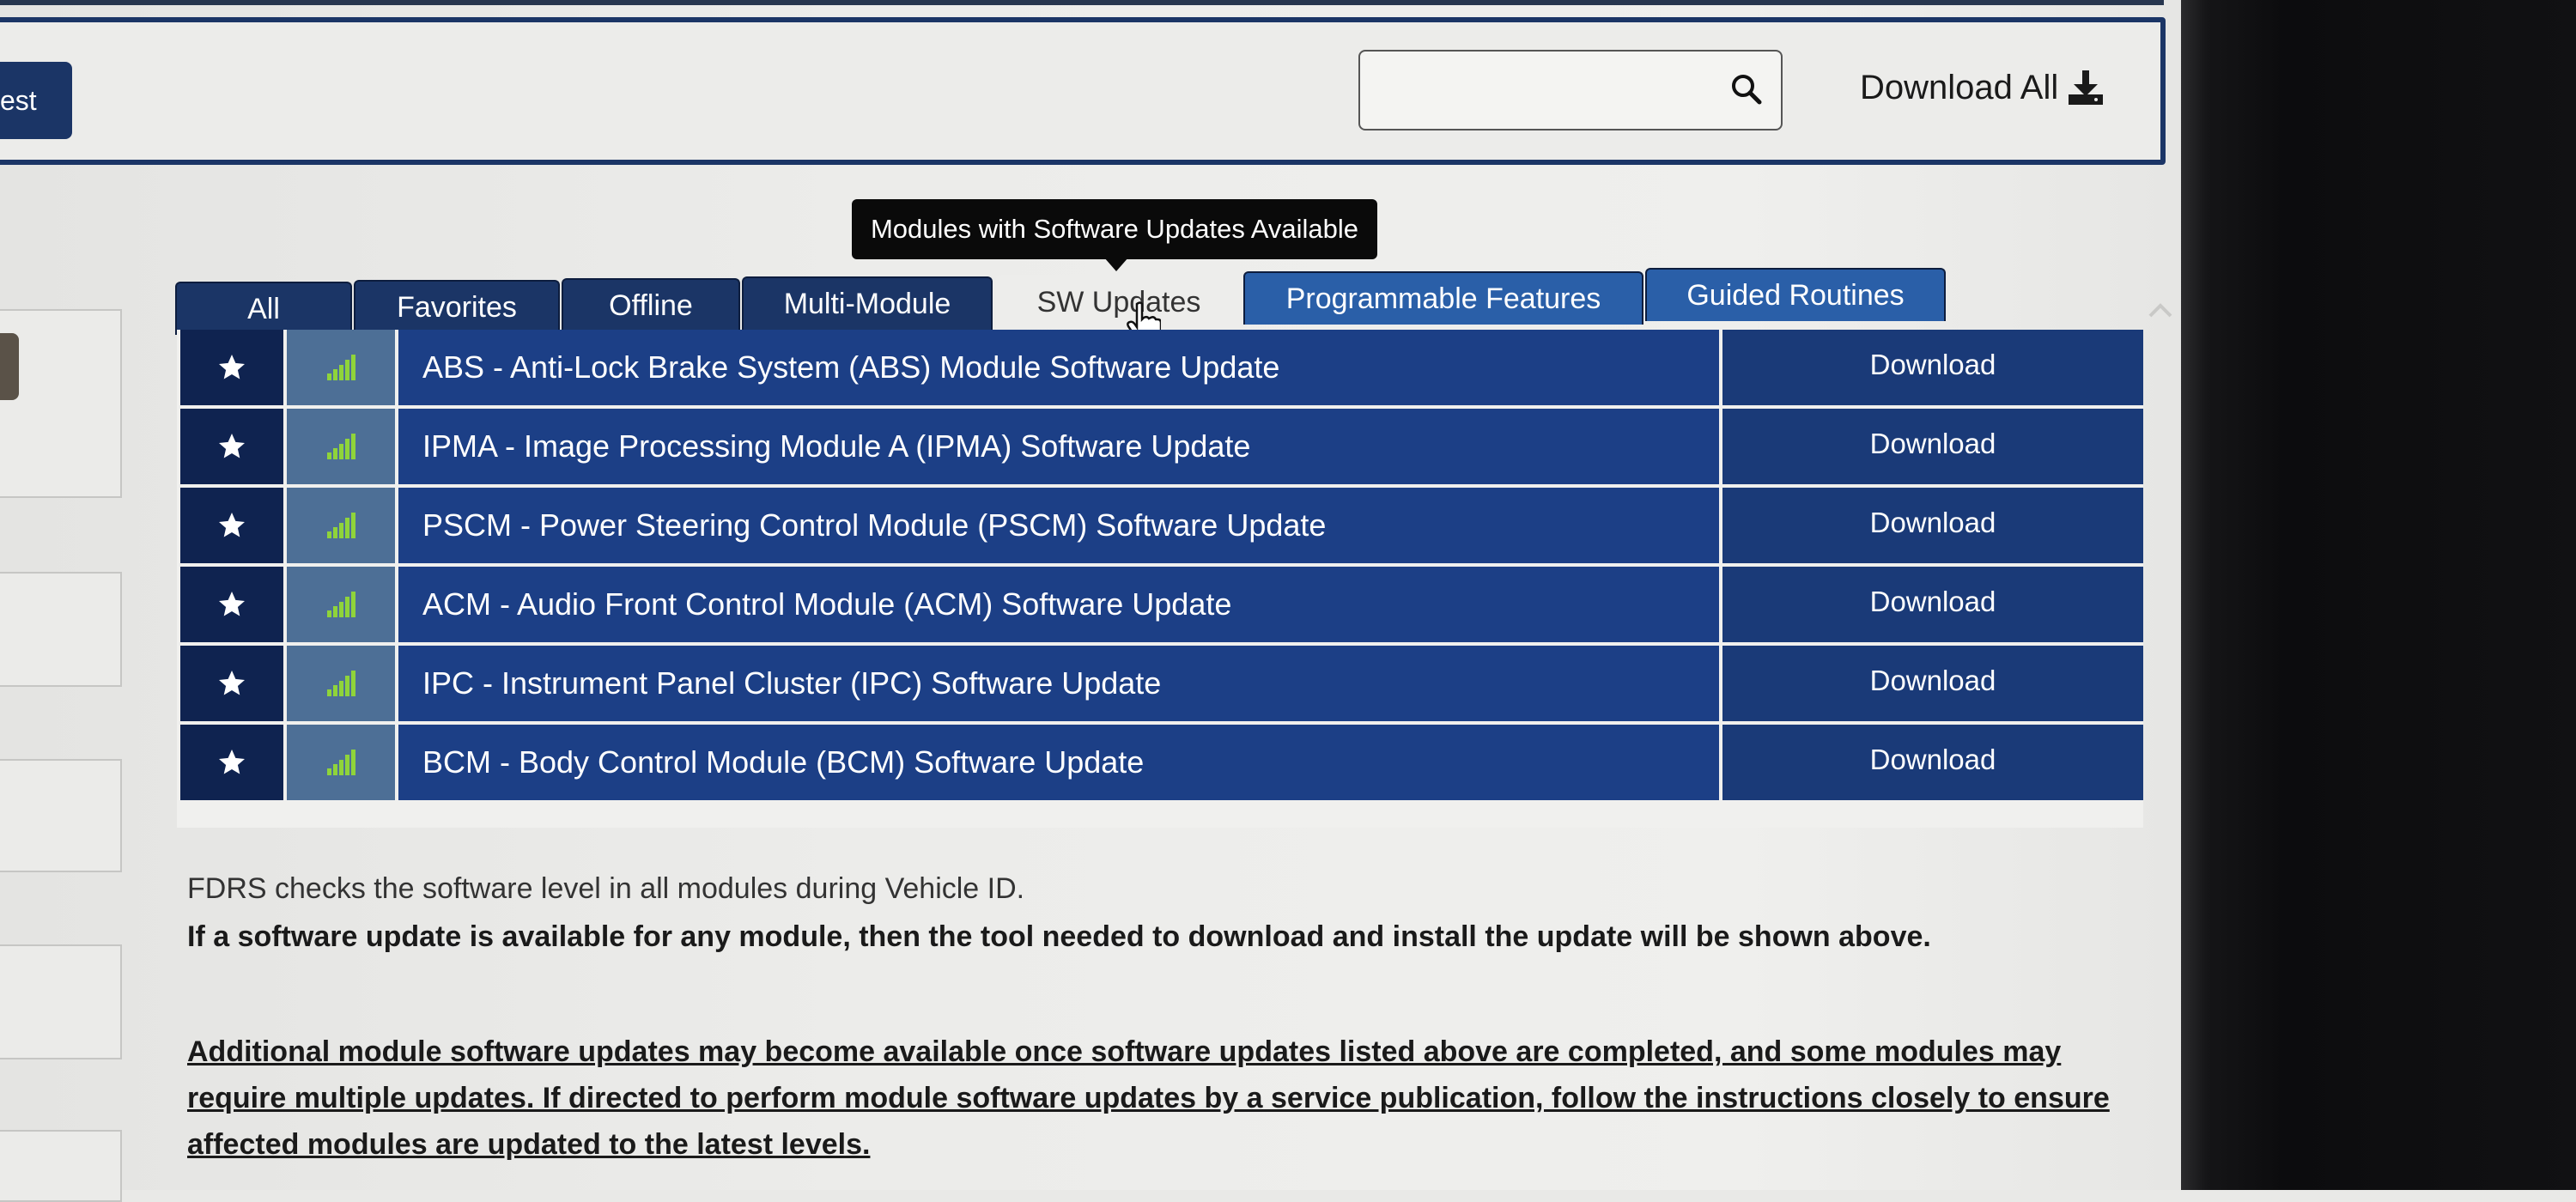 This screenshot has width=2576, height=1202. I want to click on test-button: est, so click(36, 100).